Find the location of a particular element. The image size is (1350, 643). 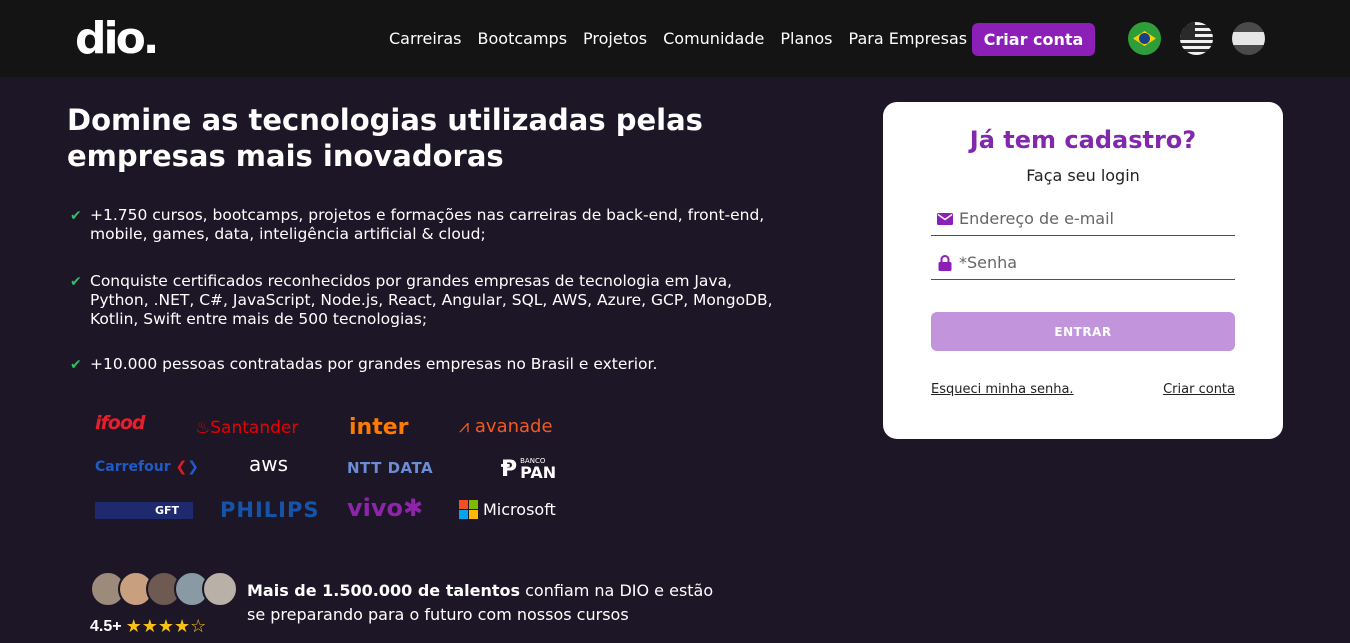

carrefour-logo: Carrefour ❮❯ is located at coordinates (147, 467).